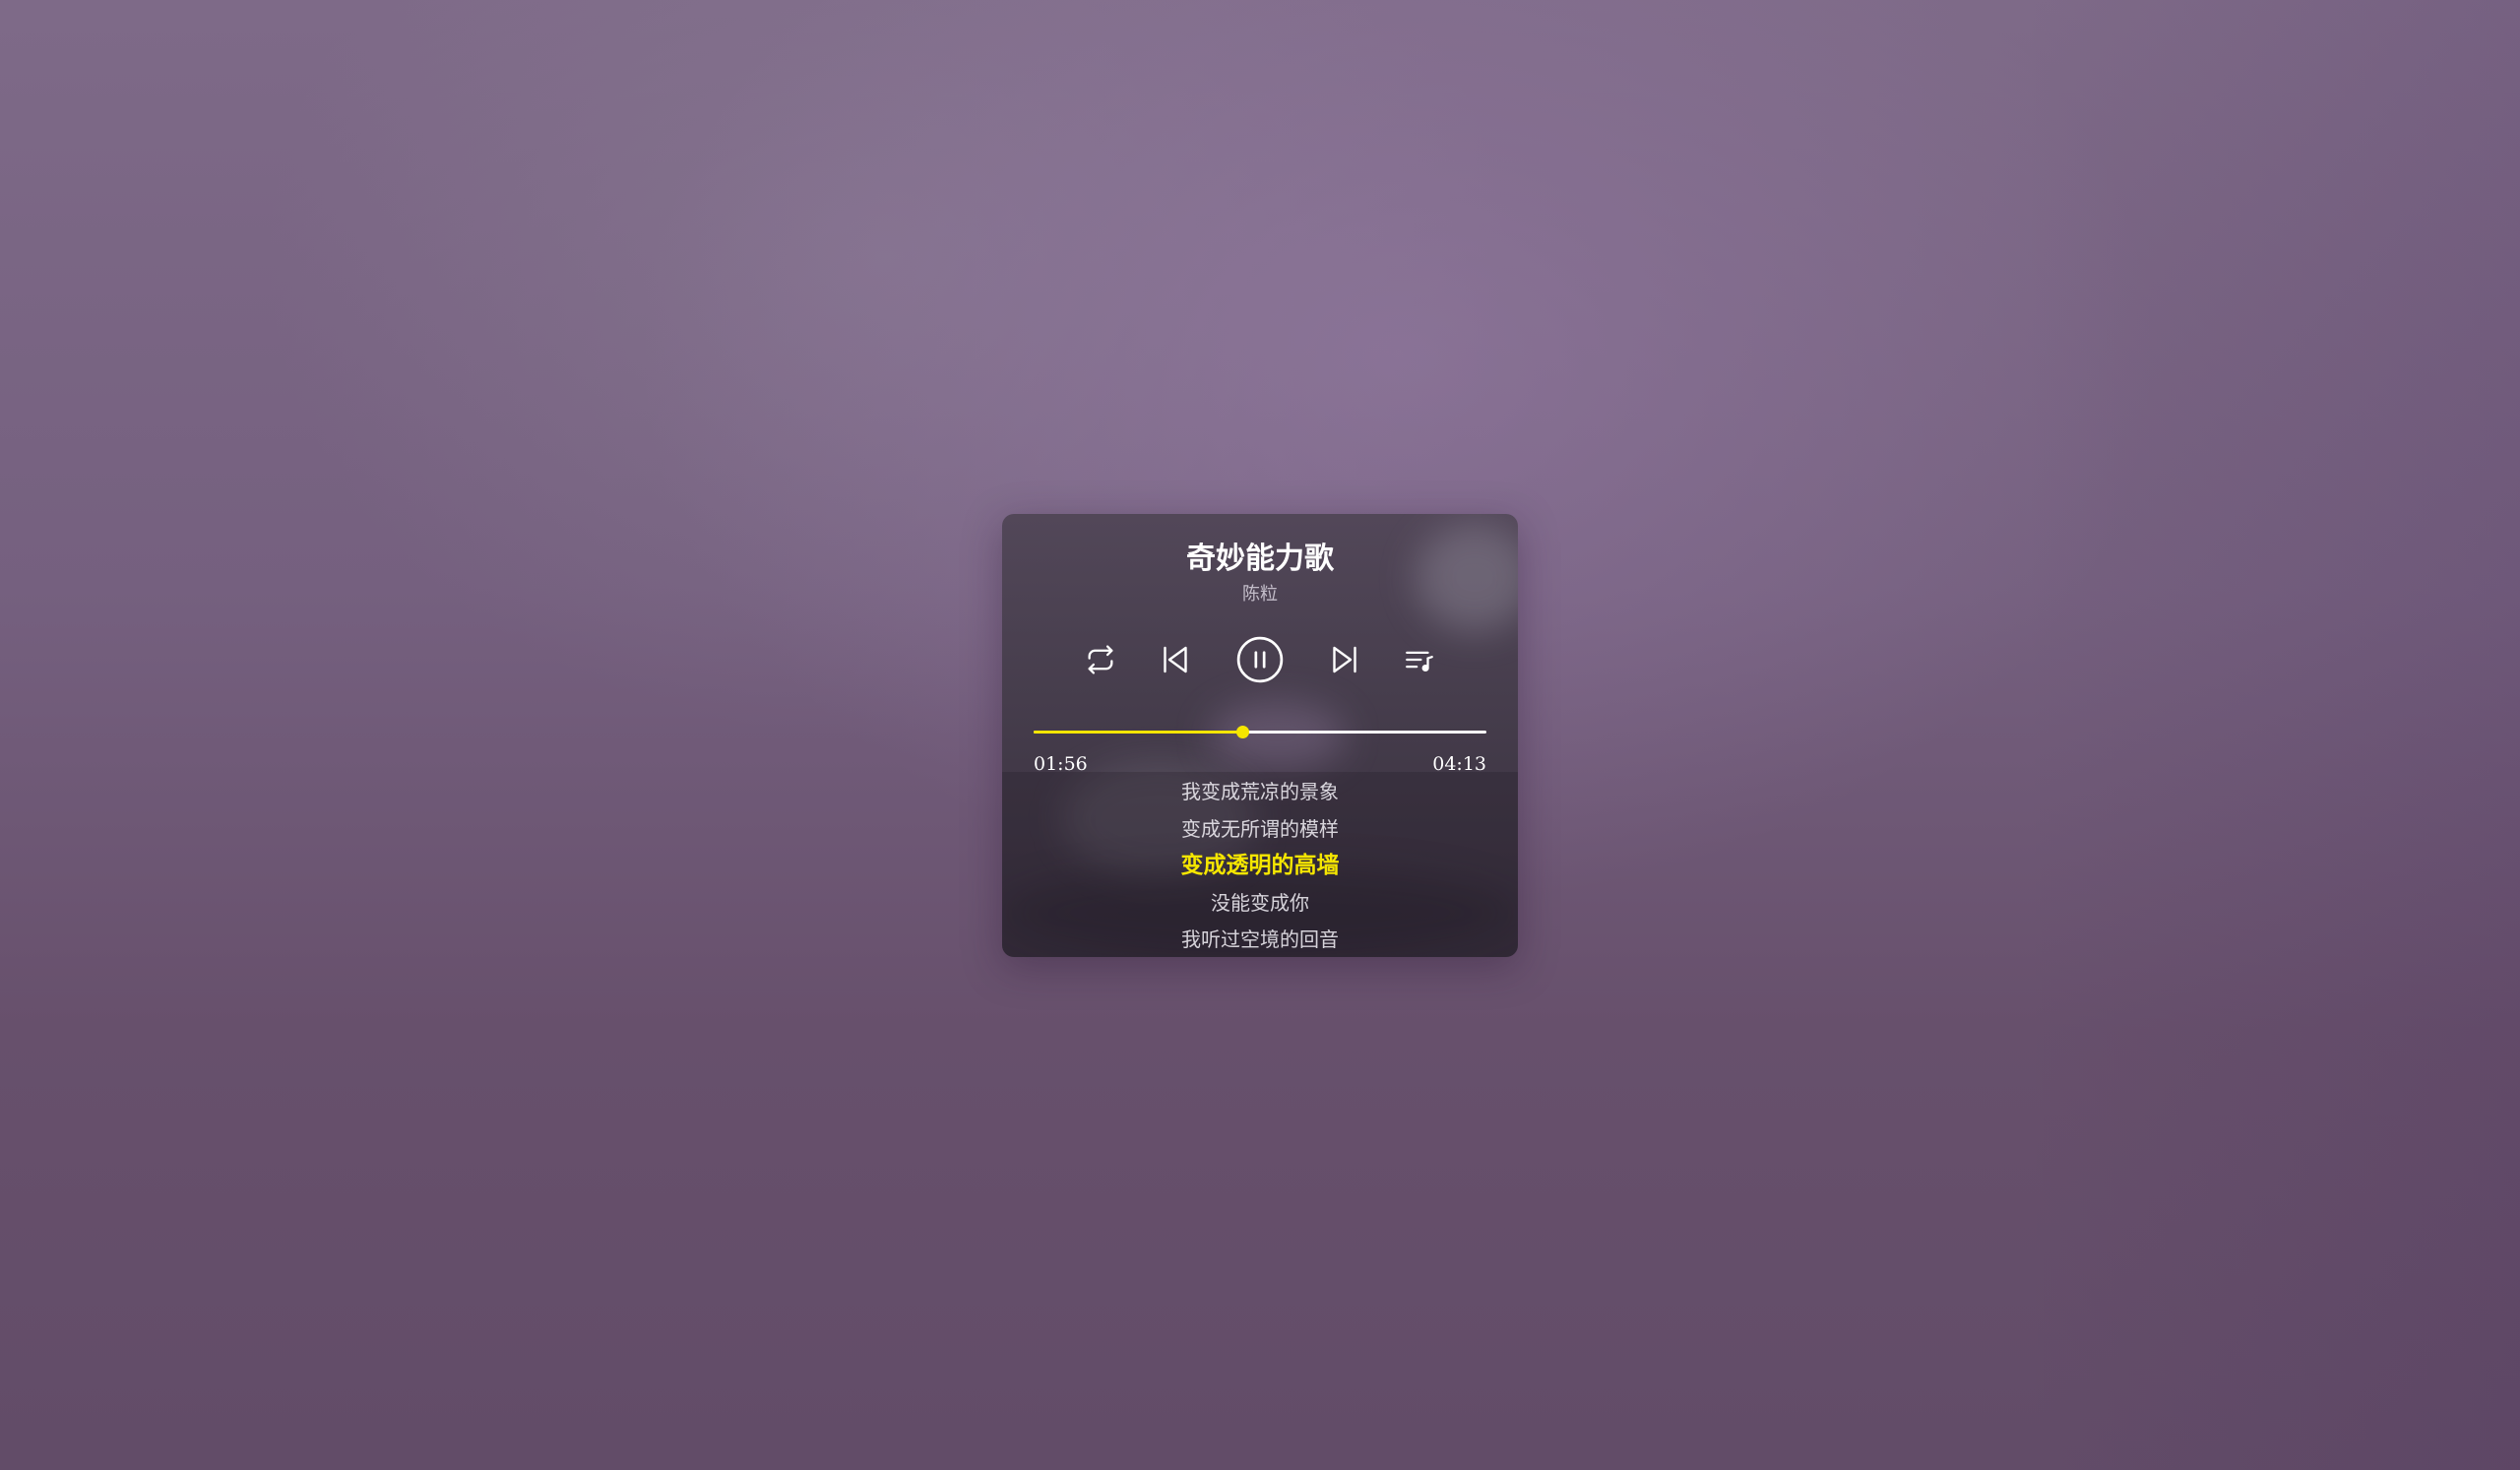  What do you see at coordinates (1260, 594) in the screenshot?
I see `song-artist: 陈粒` at bounding box center [1260, 594].